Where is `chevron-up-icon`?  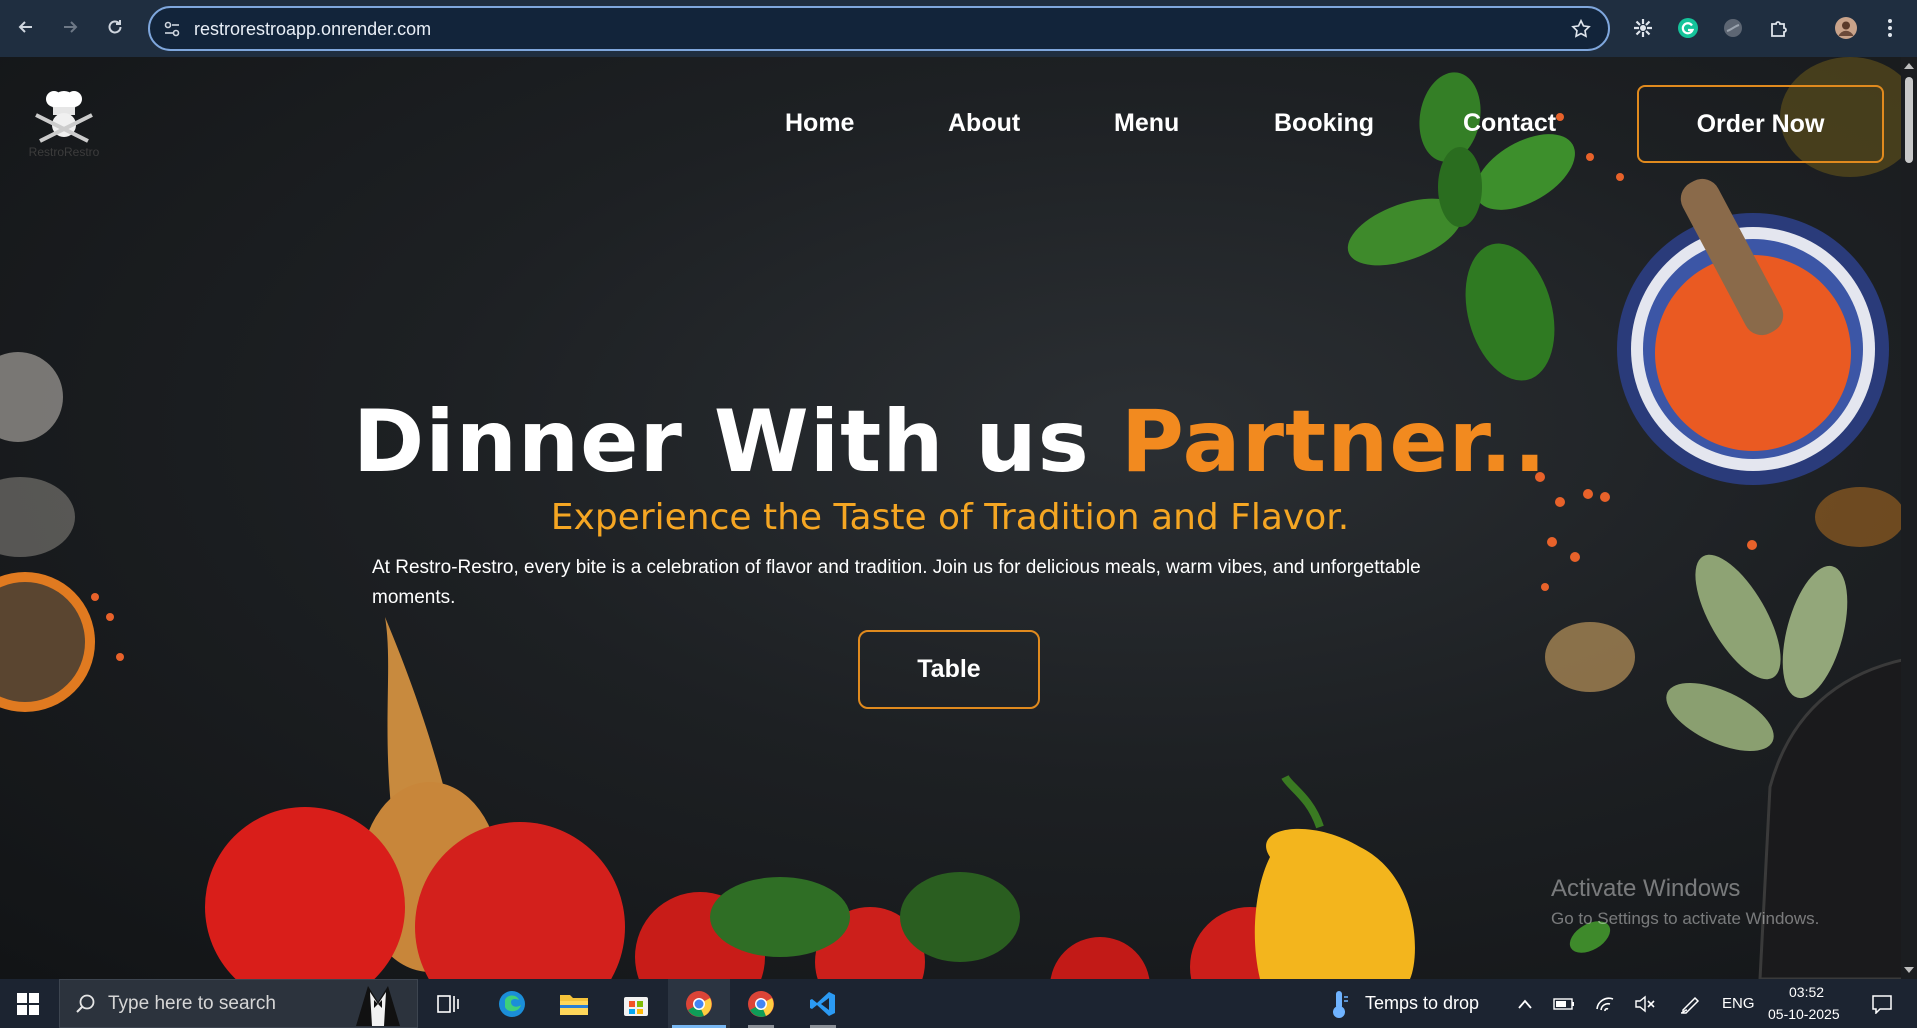 chevron-up-icon is located at coordinates (1525, 1004).